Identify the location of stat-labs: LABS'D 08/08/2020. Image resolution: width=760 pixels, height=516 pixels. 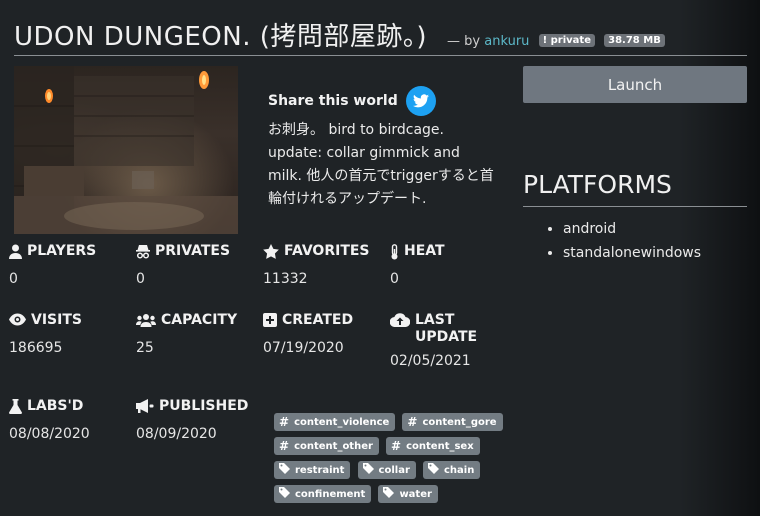
(69, 420).